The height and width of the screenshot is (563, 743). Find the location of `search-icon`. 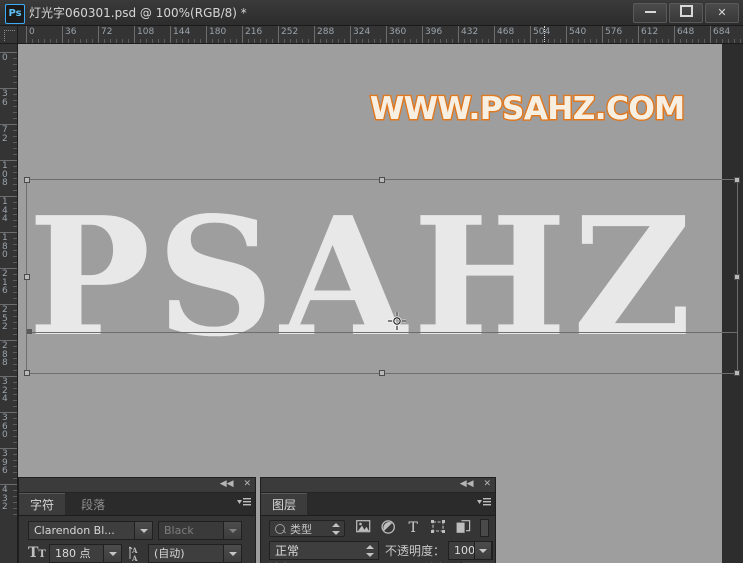

search-icon is located at coordinates (280, 529).